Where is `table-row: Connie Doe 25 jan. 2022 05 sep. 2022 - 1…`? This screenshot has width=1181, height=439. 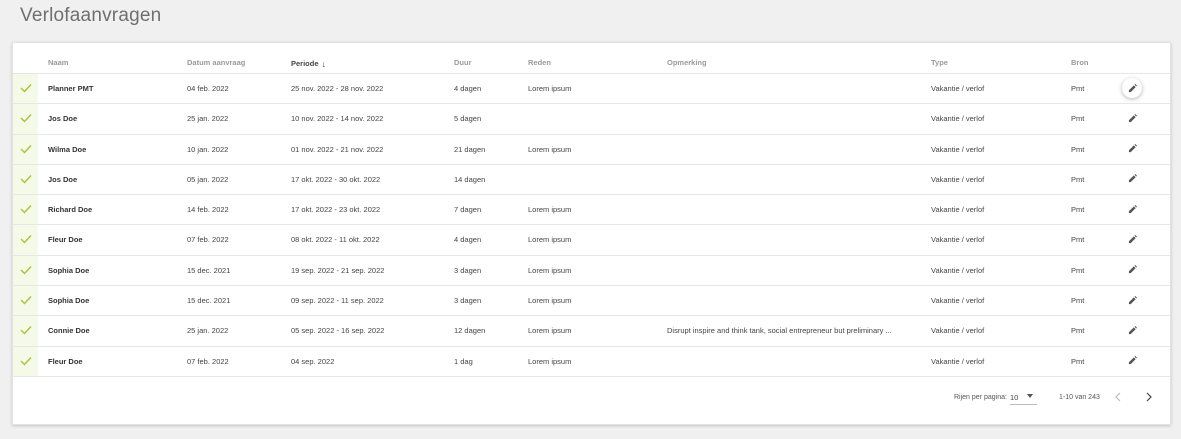 table-row: Connie Doe 25 jan. 2022 05 sep. 2022 - 1… is located at coordinates (591, 331).